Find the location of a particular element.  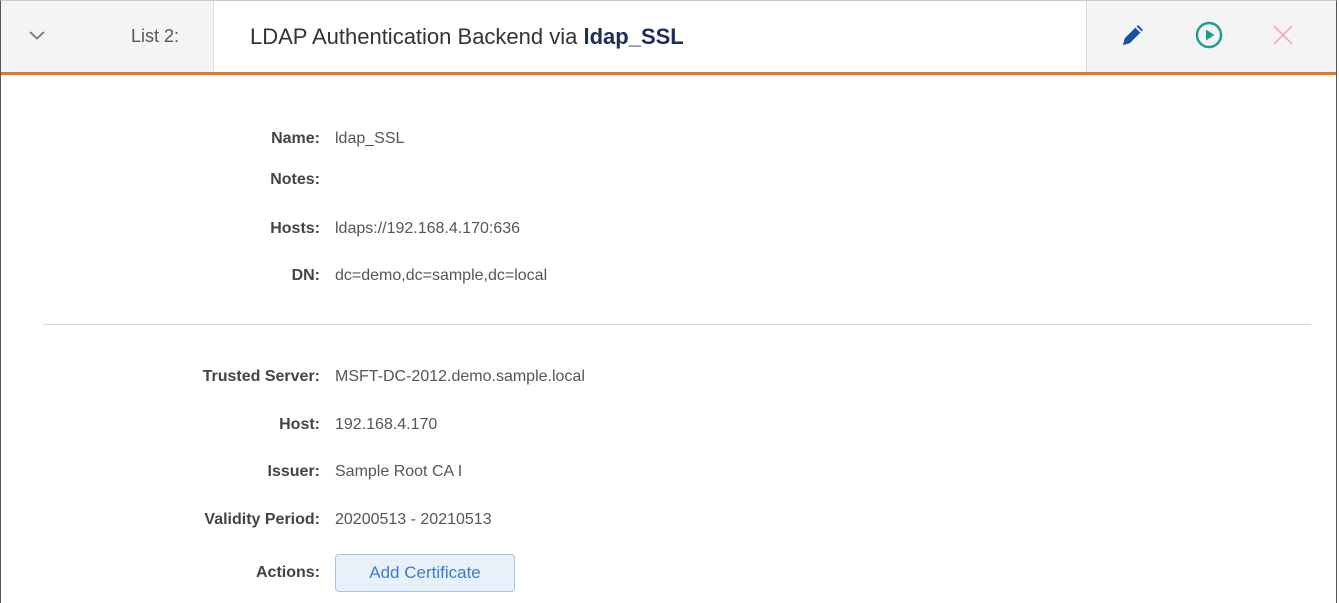

trusted-server-value: MSFT-DC-2012.demo.sample.local is located at coordinates (460, 376).